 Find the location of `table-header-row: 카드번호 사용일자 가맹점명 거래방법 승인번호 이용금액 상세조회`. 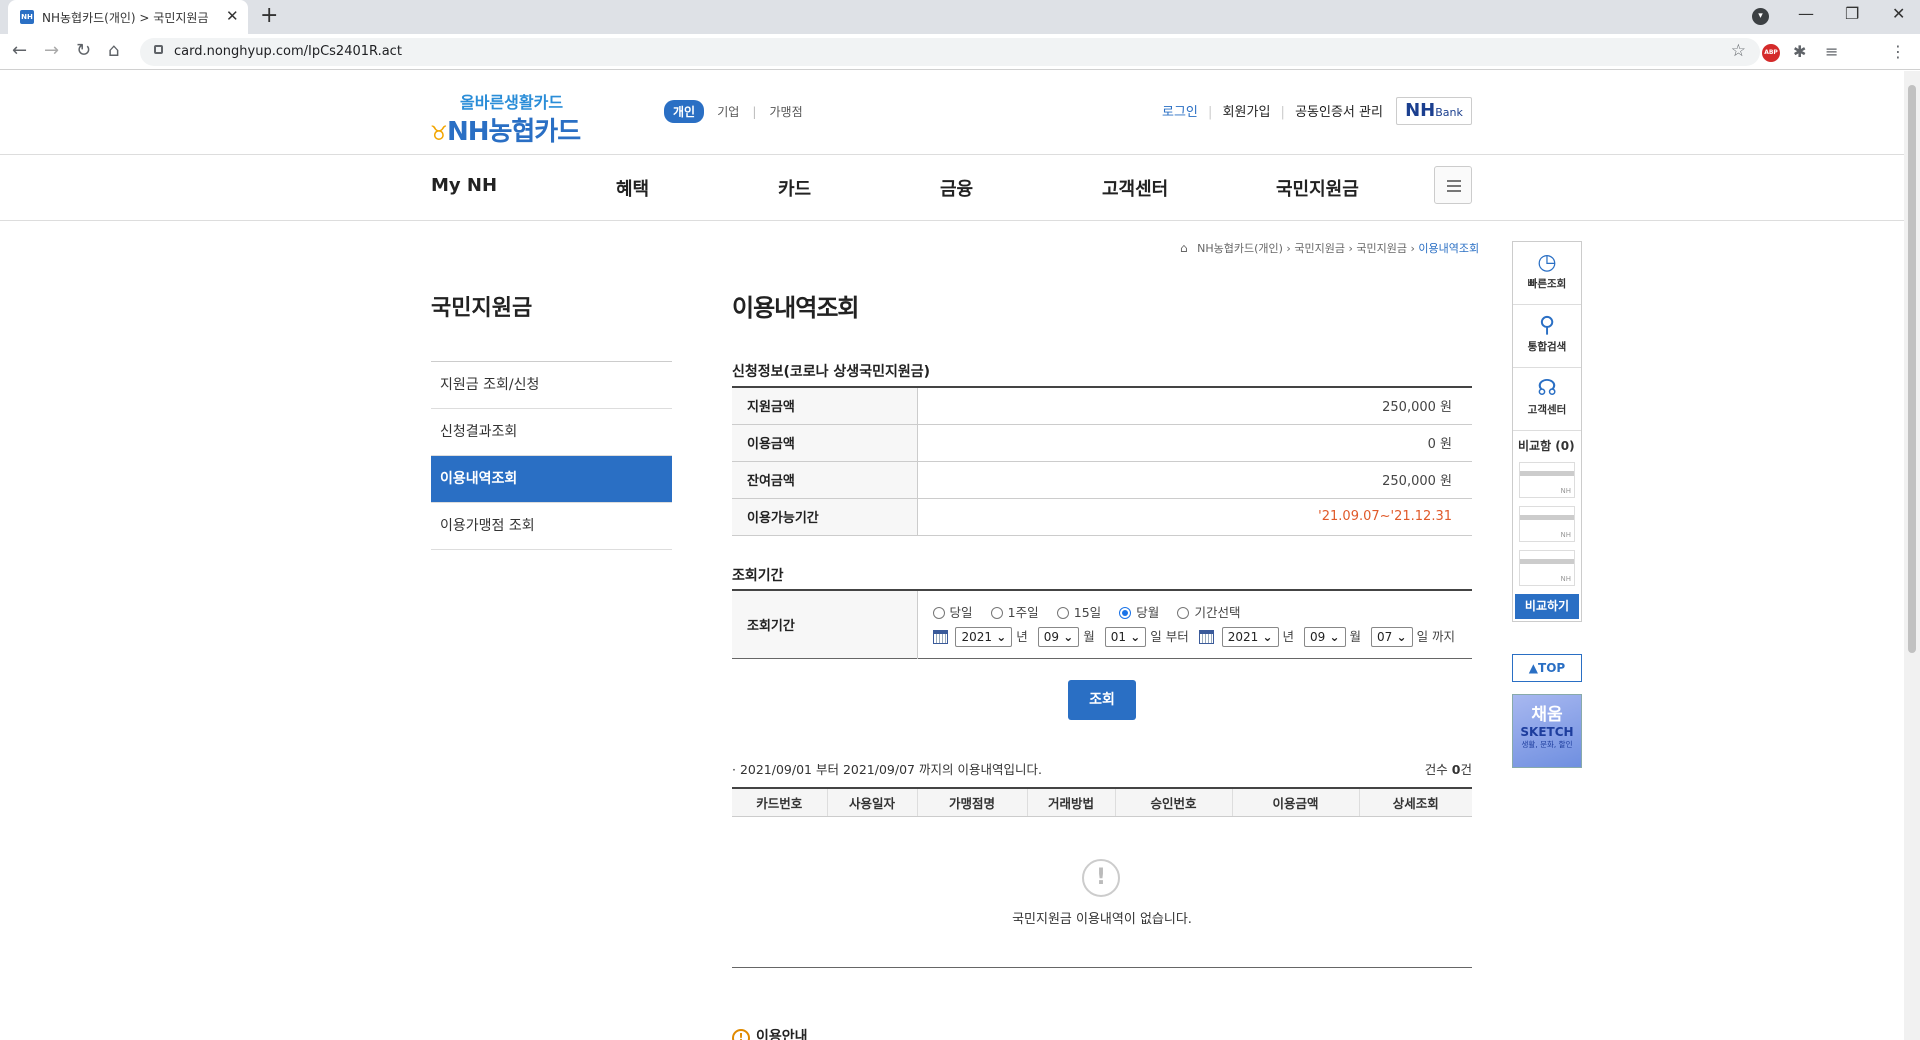

table-header-row: 카드번호 사용일자 가맹점명 거래방법 승인번호 이용금액 상세조회 is located at coordinates (1102, 802).